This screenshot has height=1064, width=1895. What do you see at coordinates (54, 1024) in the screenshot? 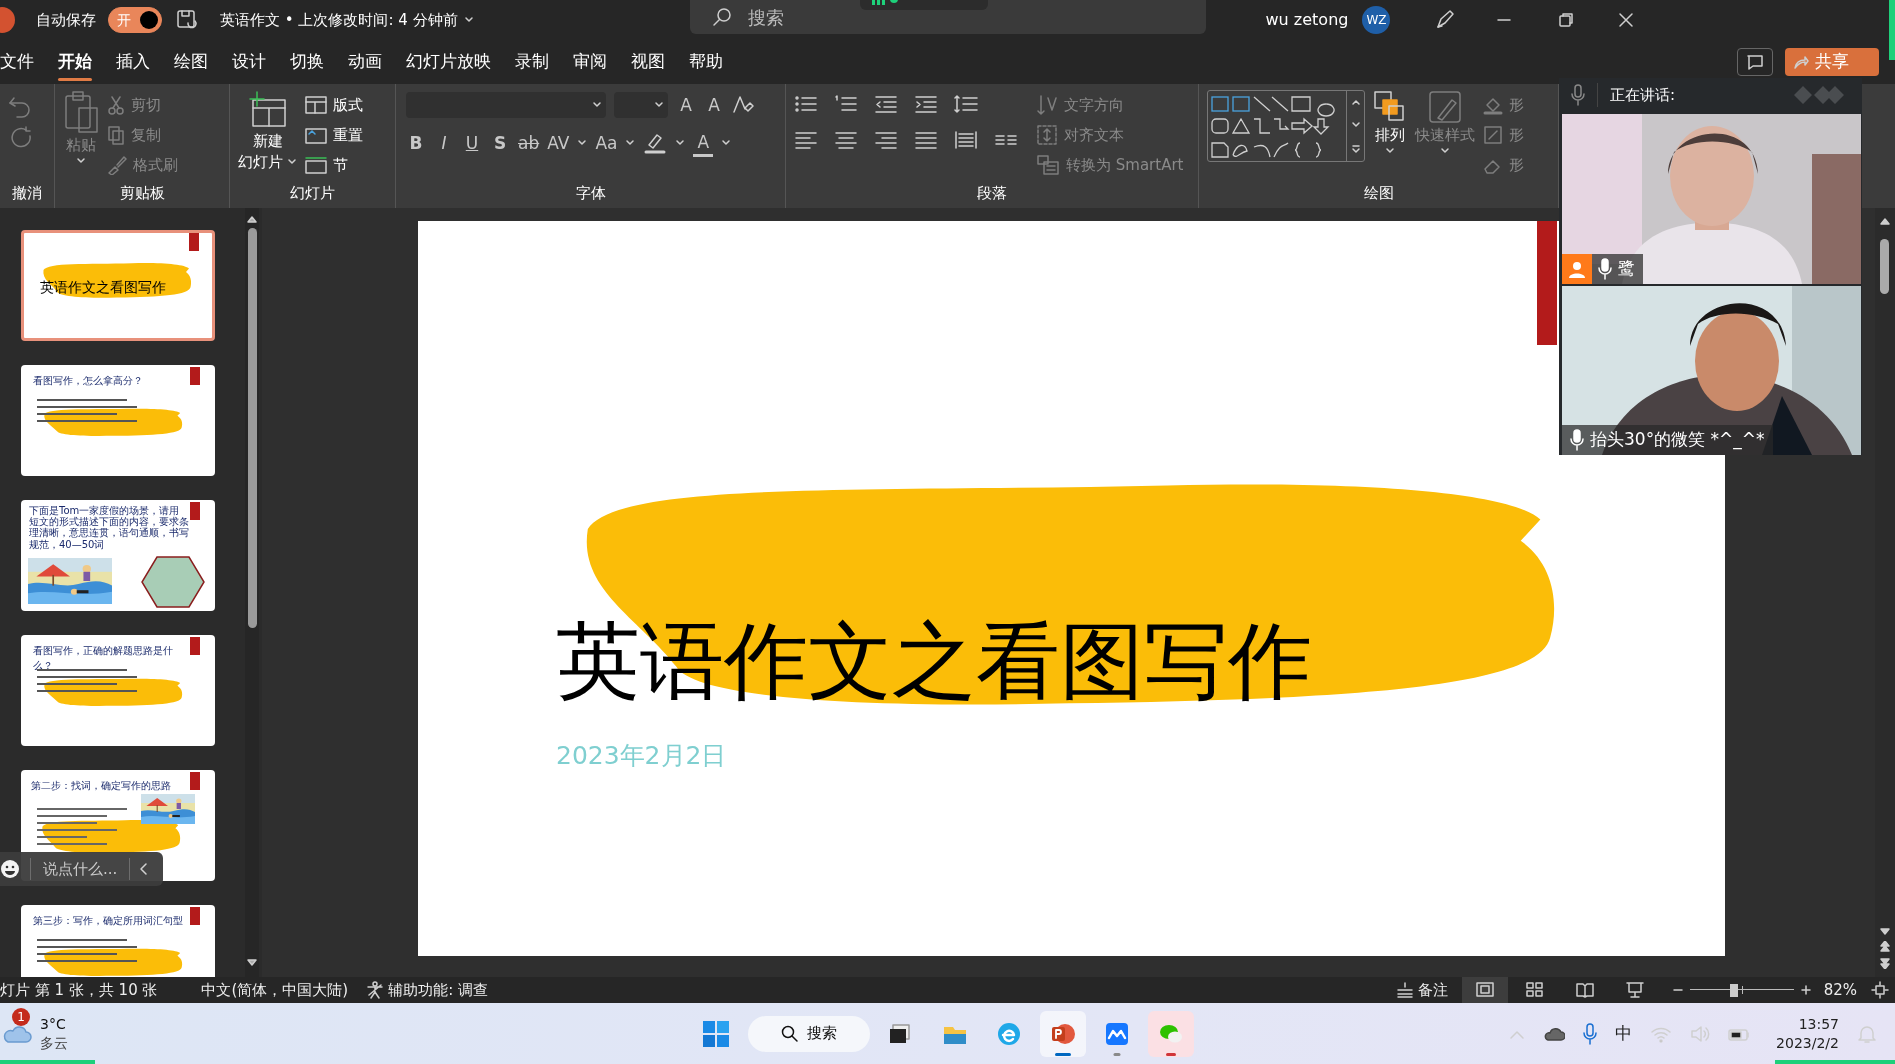
I see `weather-temperature: 3°C` at bounding box center [54, 1024].